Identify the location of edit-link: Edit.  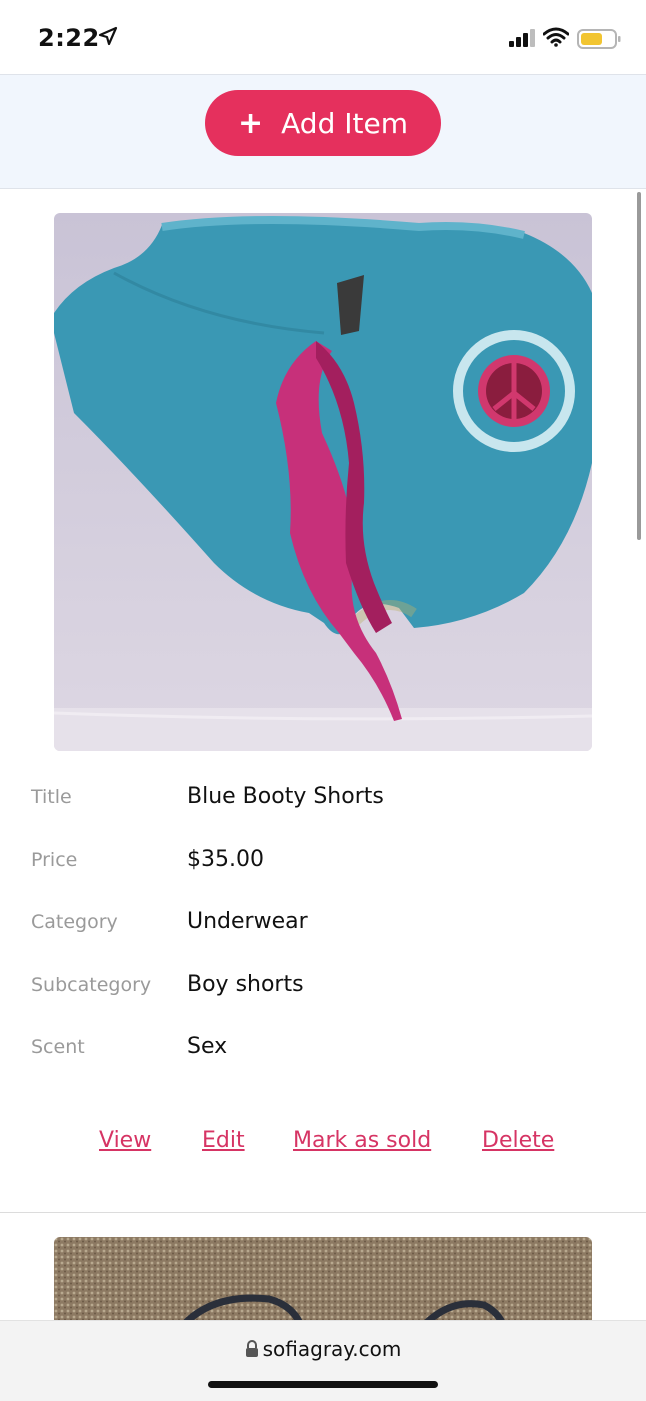
(223, 1140).